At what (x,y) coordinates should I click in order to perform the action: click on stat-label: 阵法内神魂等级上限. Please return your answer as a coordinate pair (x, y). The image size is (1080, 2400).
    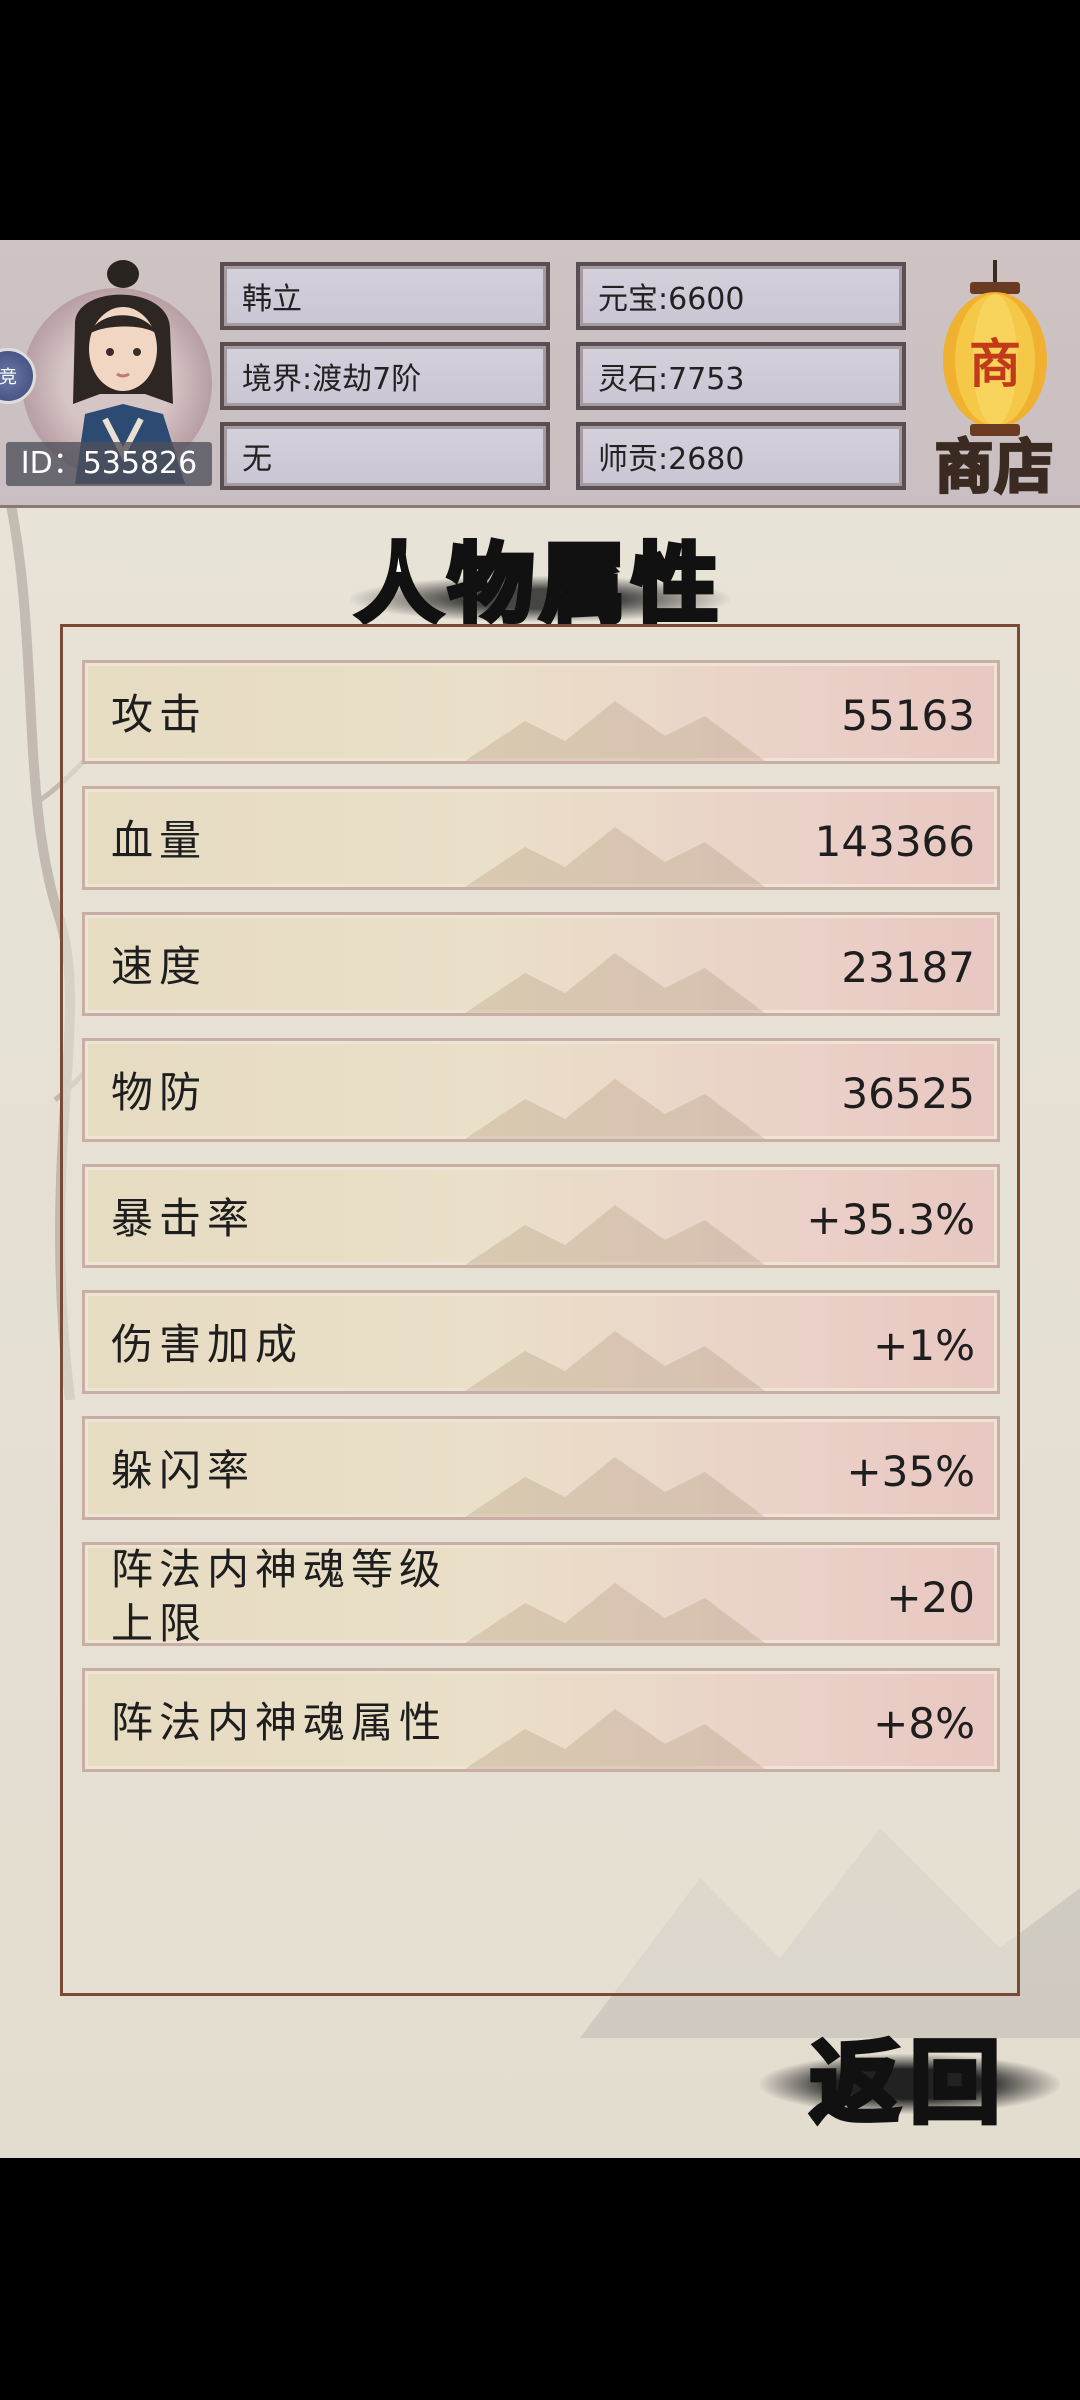
    Looking at the image, I should click on (279, 1595).